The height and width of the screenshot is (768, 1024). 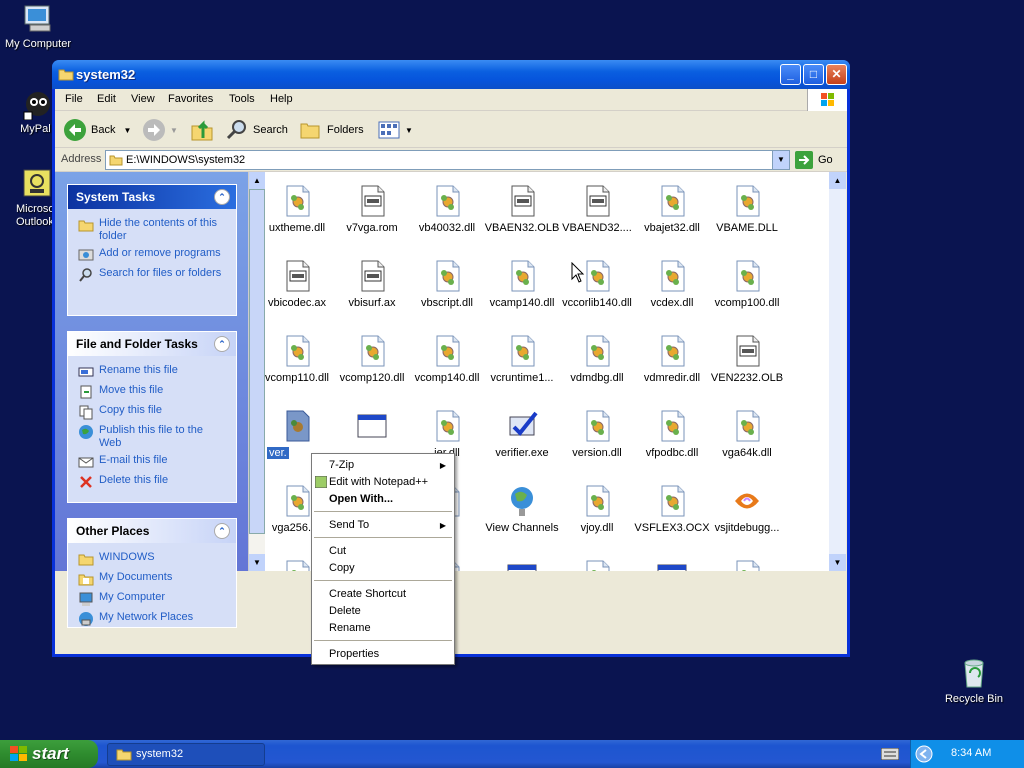 What do you see at coordinates (152, 344) in the screenshot?
I see `file-tasks-header: File and Folder Tasks ⌃` at bounding box center [152, 344].